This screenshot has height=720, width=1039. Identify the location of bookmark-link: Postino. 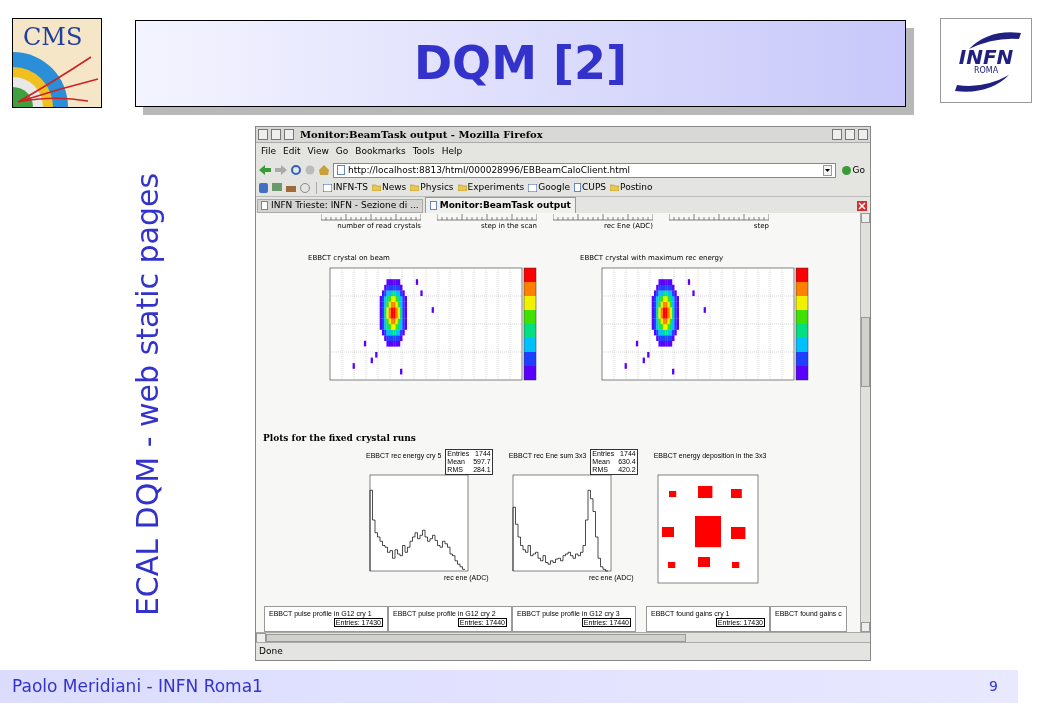
(631, 188).